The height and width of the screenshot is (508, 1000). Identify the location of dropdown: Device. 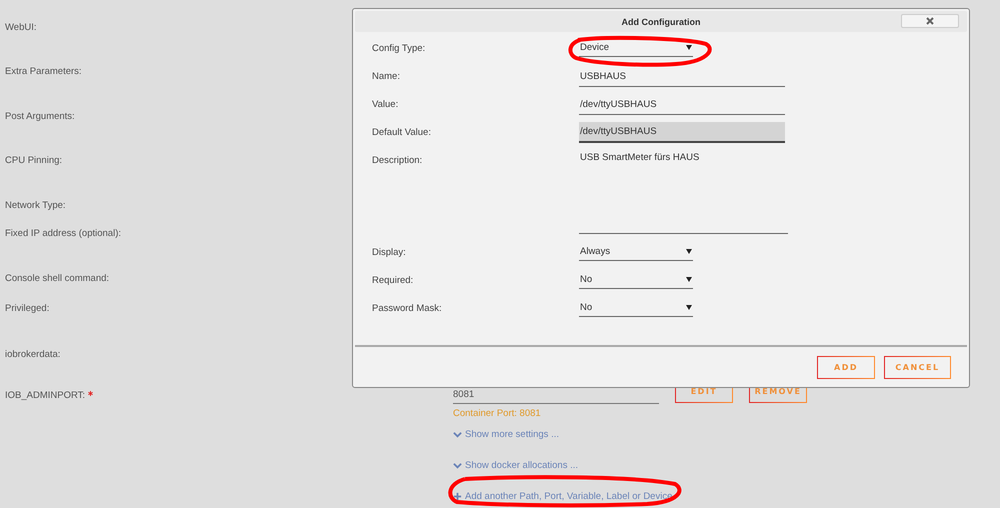
(636, 47).